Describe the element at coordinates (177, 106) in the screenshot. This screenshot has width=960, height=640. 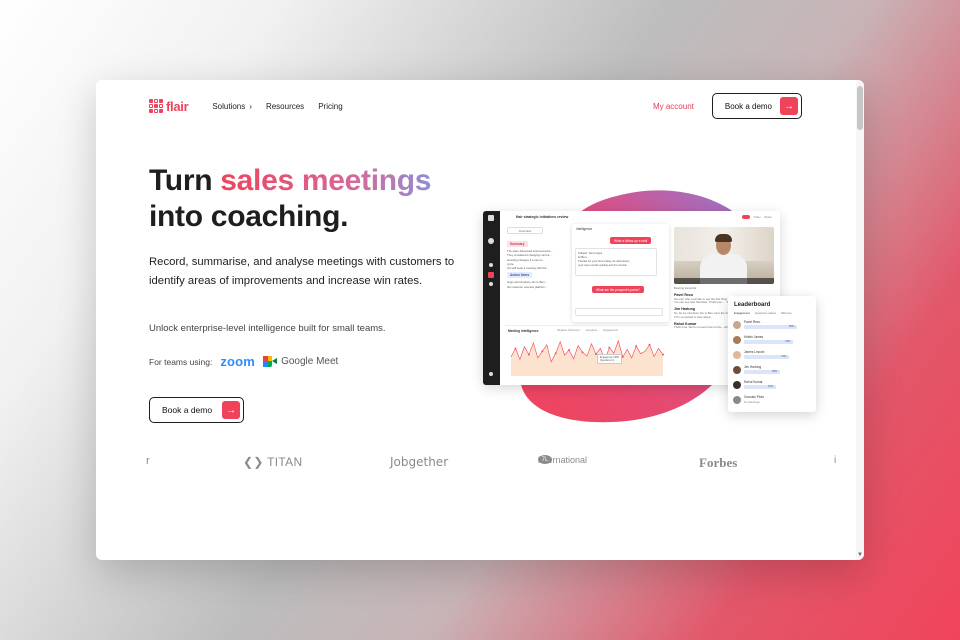
I see `logo-text: flair` at that location.